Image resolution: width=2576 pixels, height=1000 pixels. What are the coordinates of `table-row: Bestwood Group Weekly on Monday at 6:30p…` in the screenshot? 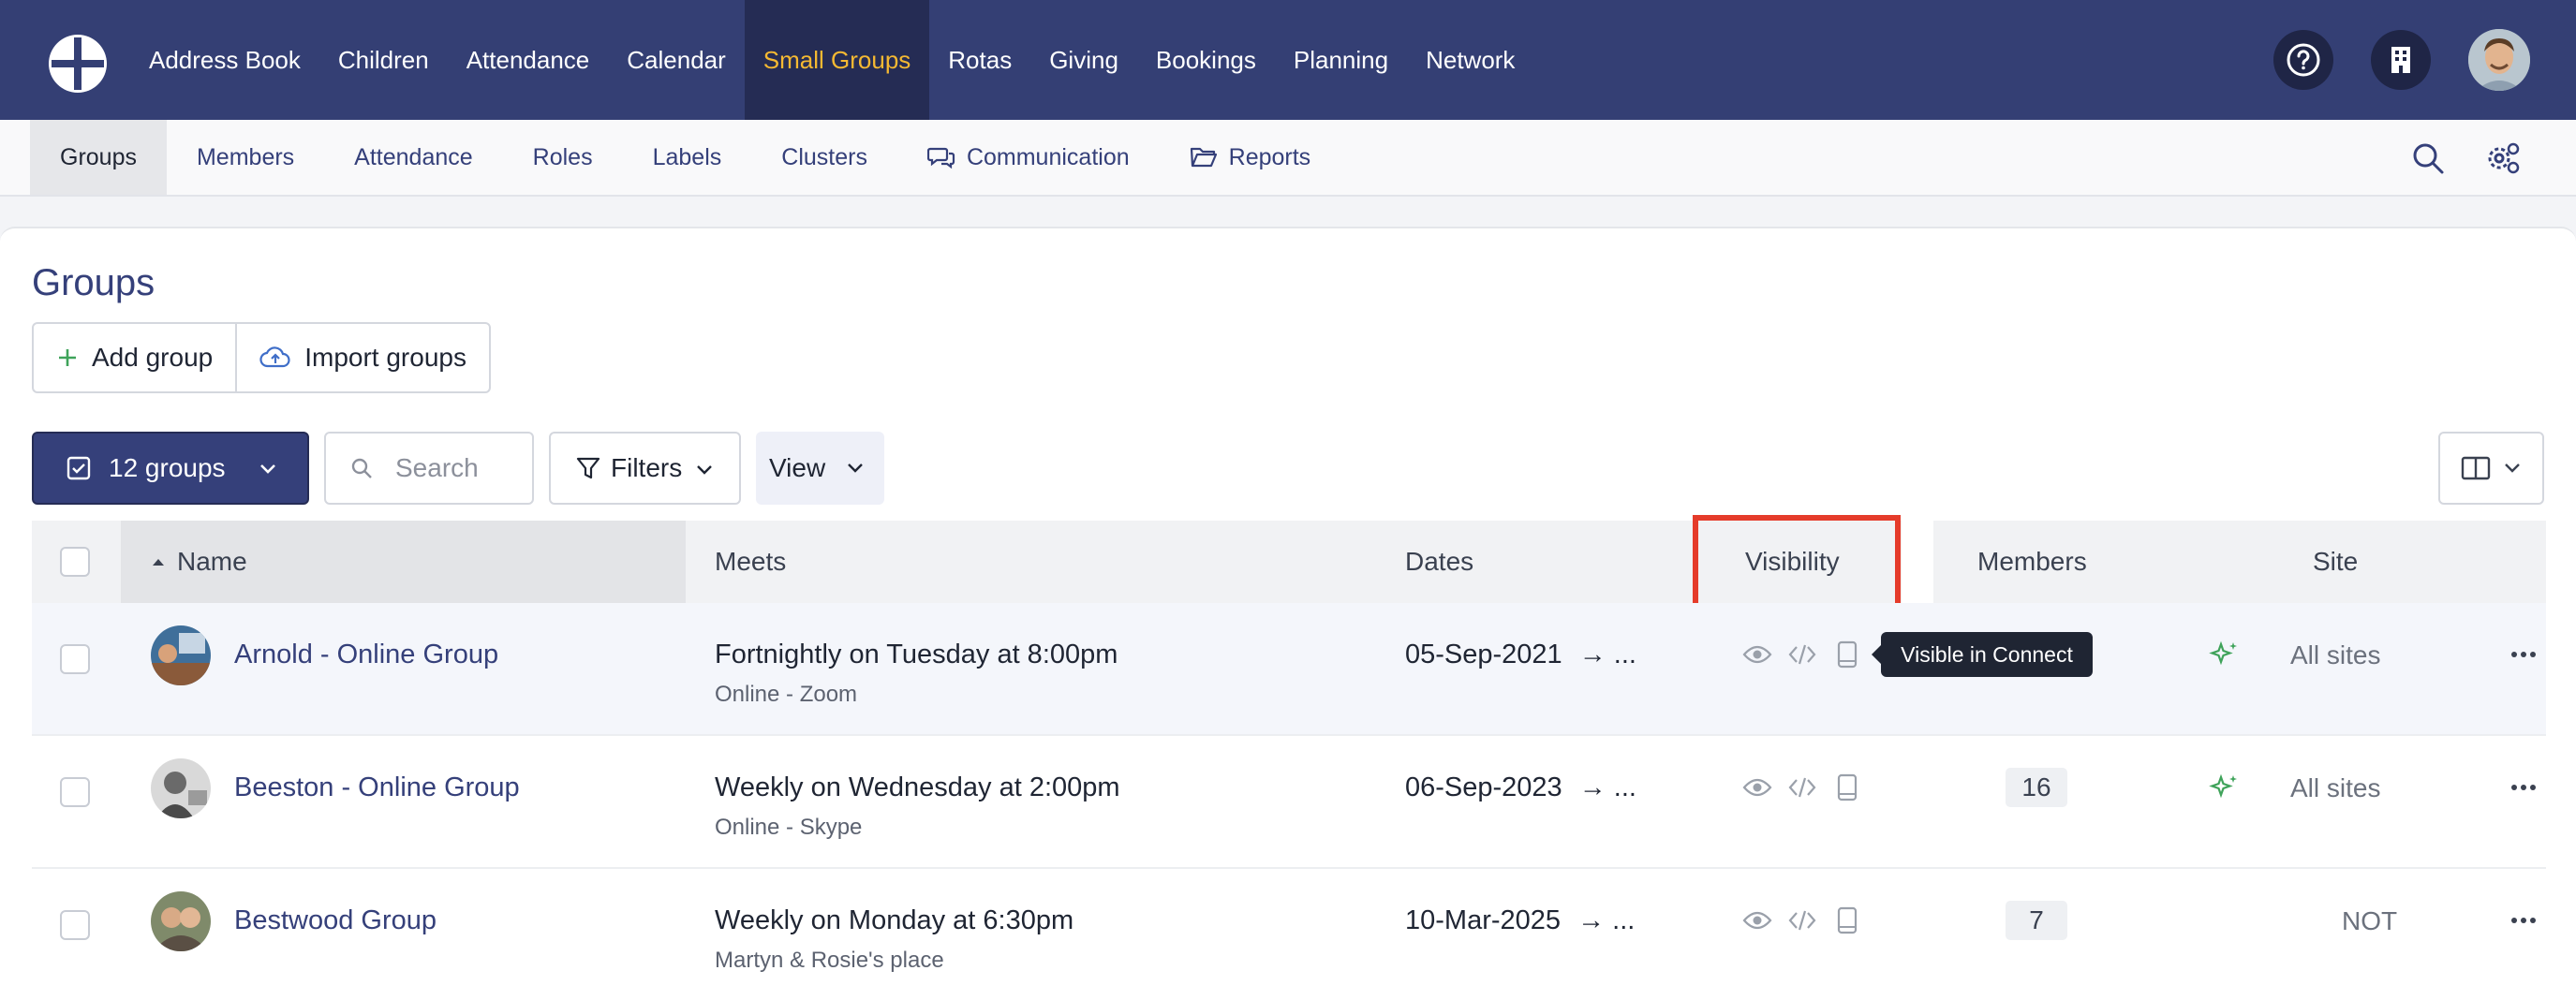 It's located at (1289, 934).